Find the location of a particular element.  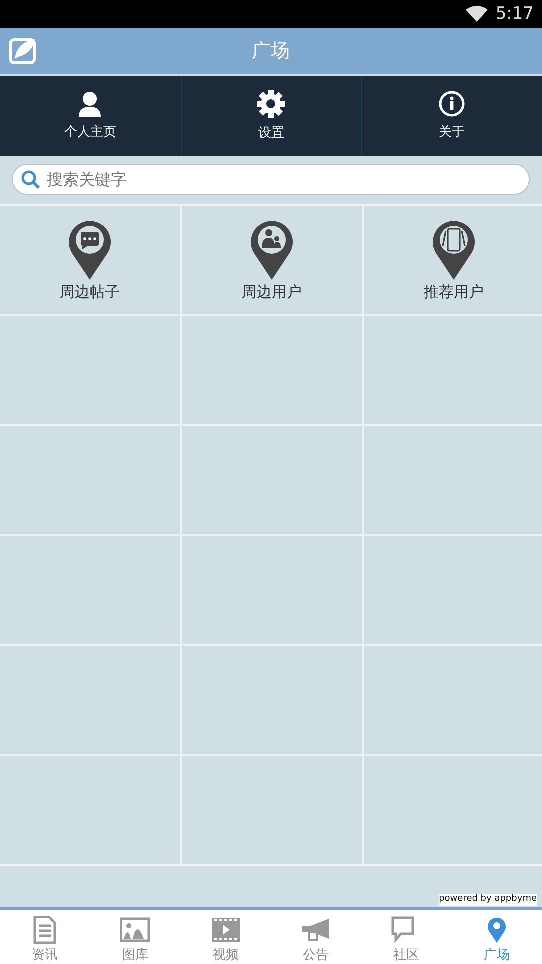

users-pin-icon is located at coordinates (272, 249).